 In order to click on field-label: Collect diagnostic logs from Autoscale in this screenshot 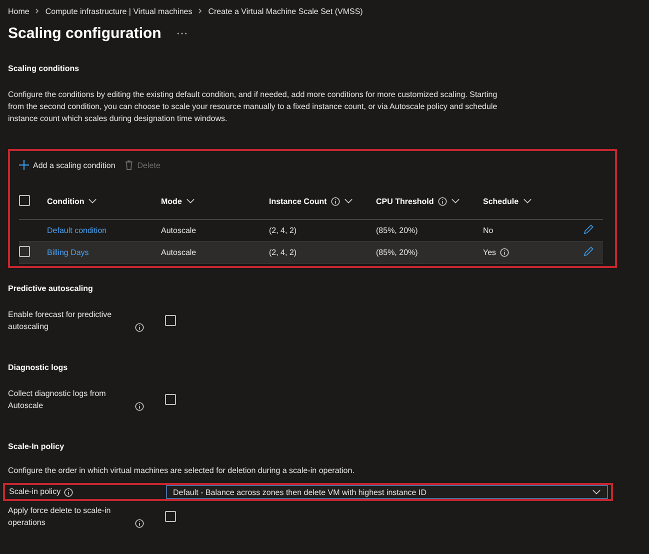, I will do `click(57, 400)`.